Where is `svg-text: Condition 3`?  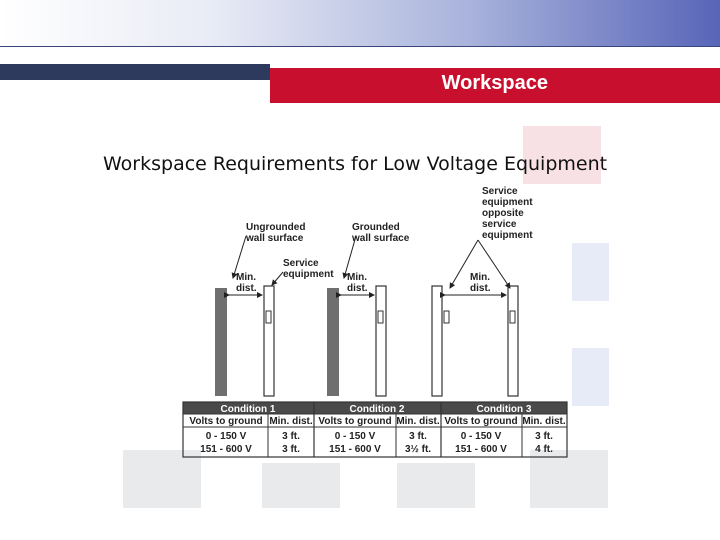 svg-text: Condition 3 is located at coordinates (504, 409).